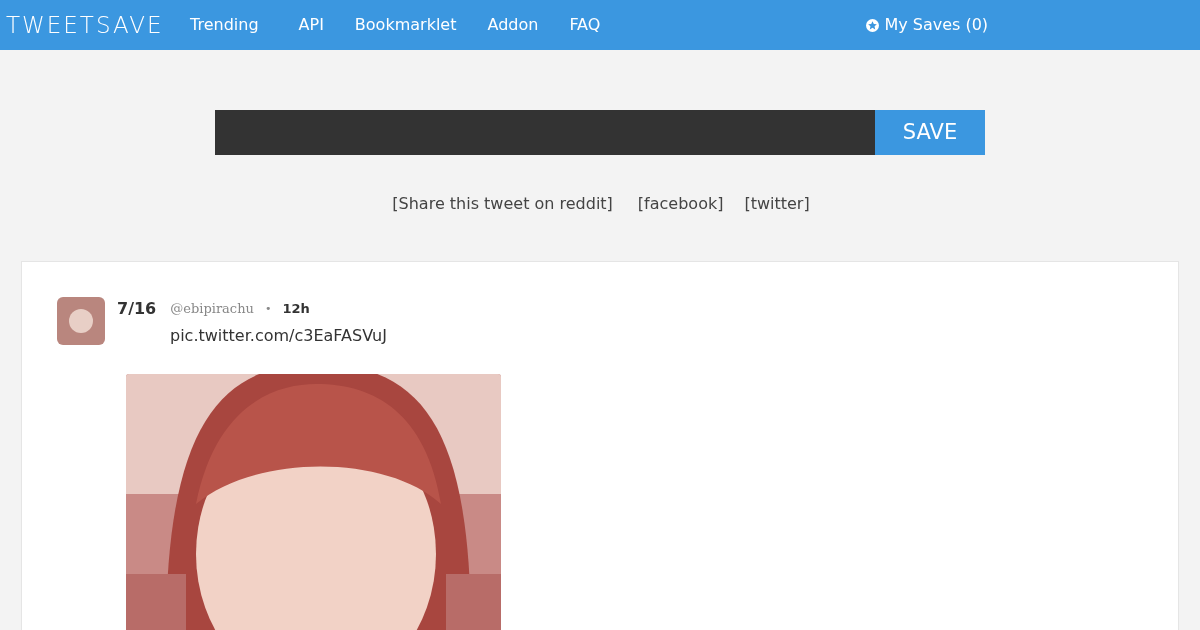 This screenshot has width=1200, height=630. Describe the element at coordinates (777, 204) in the screenshot. I see `share-link: [twitter]` at that location.